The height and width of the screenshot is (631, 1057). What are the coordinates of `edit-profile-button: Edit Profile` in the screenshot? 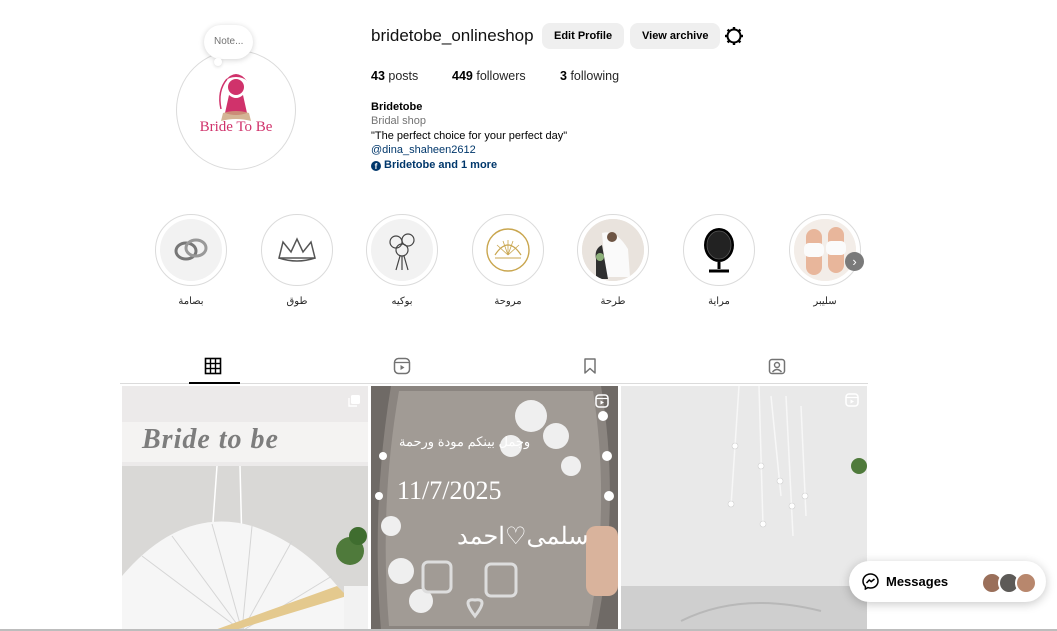 It's located at (583, 36).